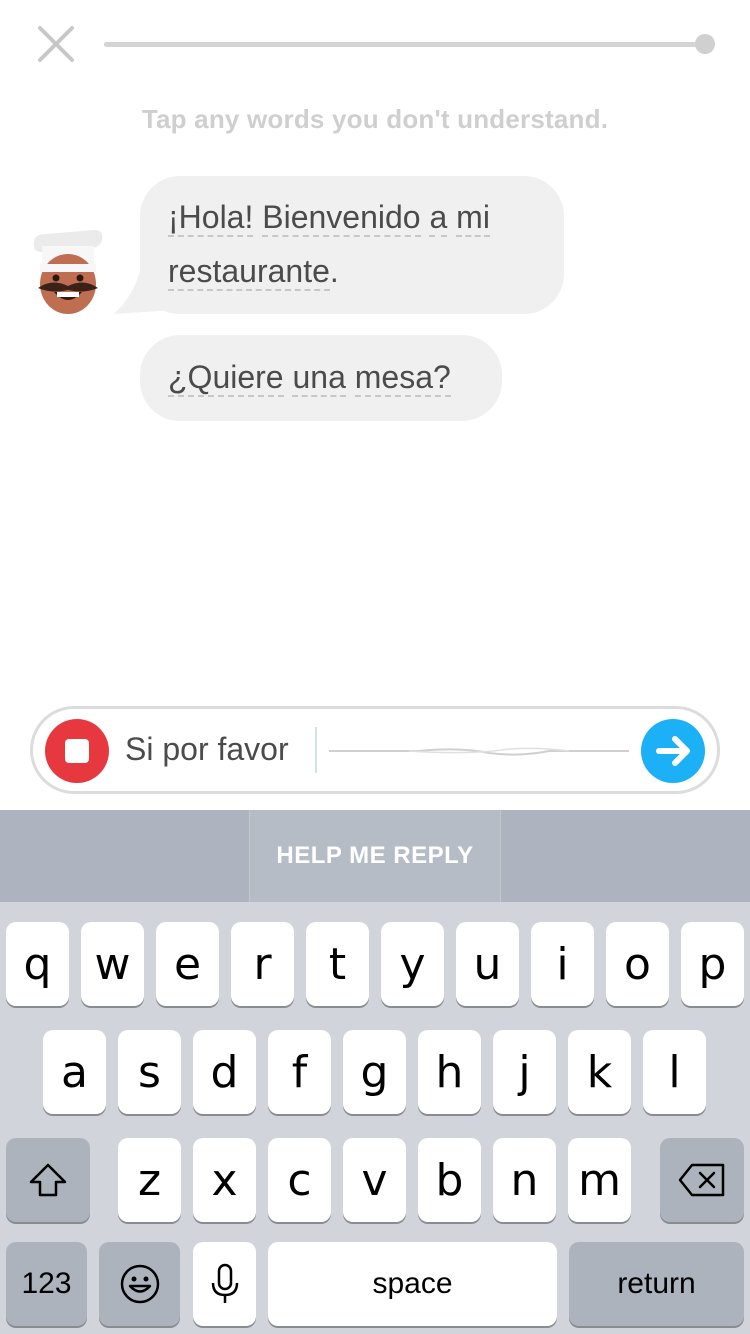  I want to click on progress-fill, so click(400, 44).